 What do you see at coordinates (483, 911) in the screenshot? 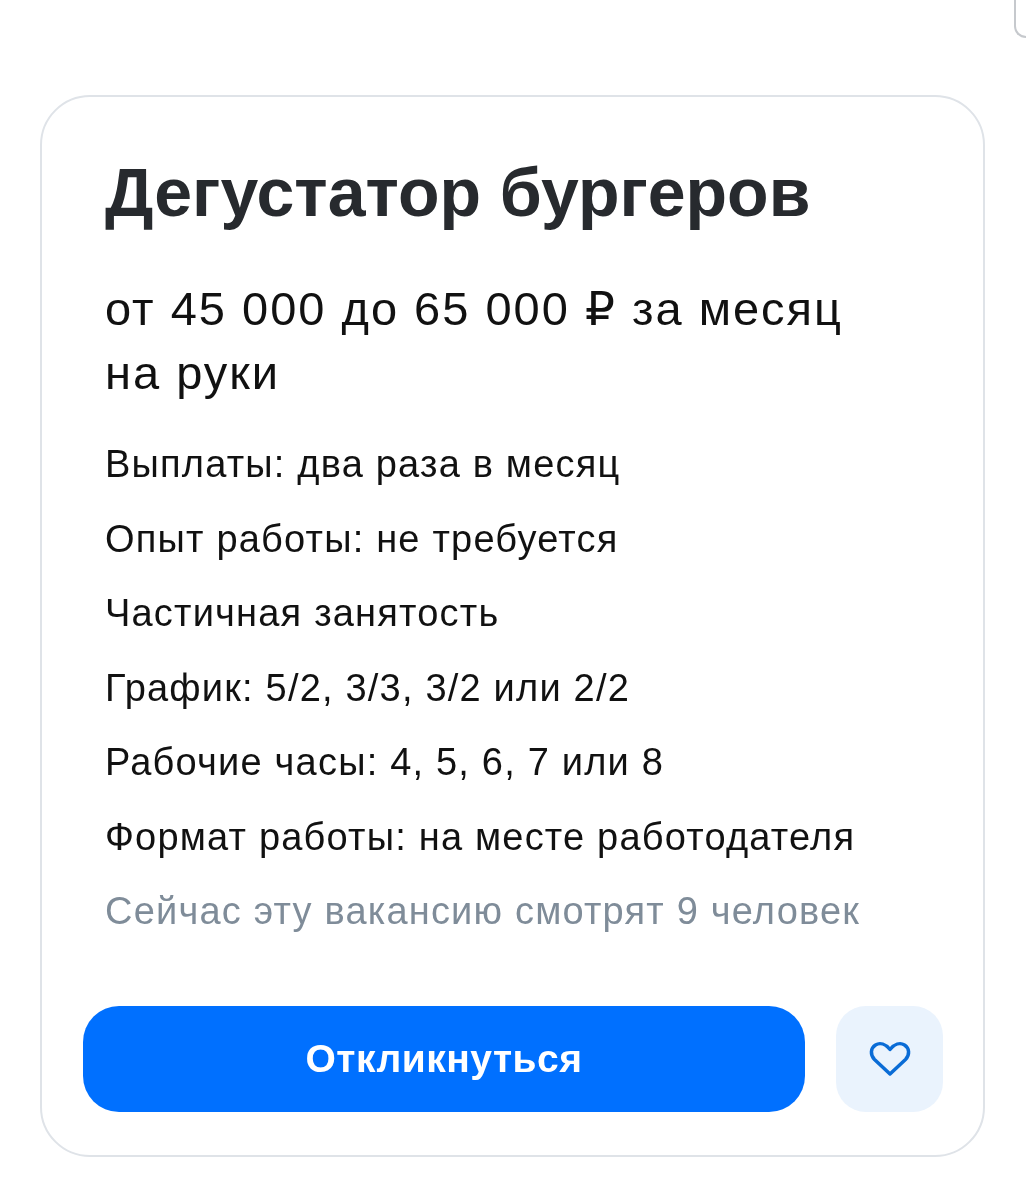
I see `viewers-count-text: Сейчас эту вакансию смотрят 9 человек` at bounding box center [483, 911].